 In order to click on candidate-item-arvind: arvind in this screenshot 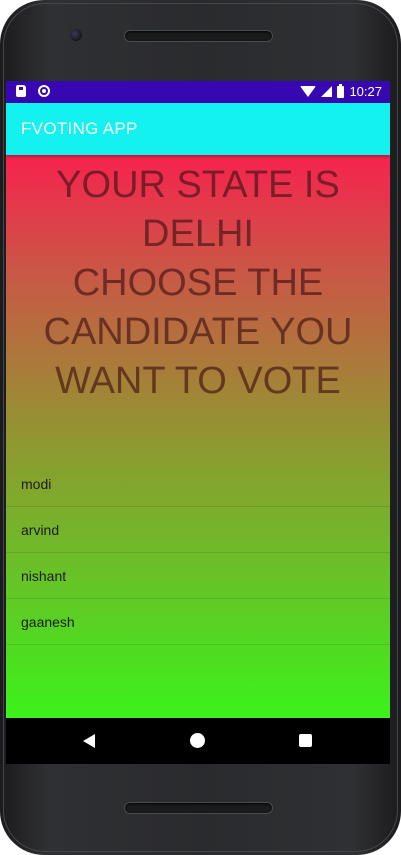, I will do `click(198, 530)`.